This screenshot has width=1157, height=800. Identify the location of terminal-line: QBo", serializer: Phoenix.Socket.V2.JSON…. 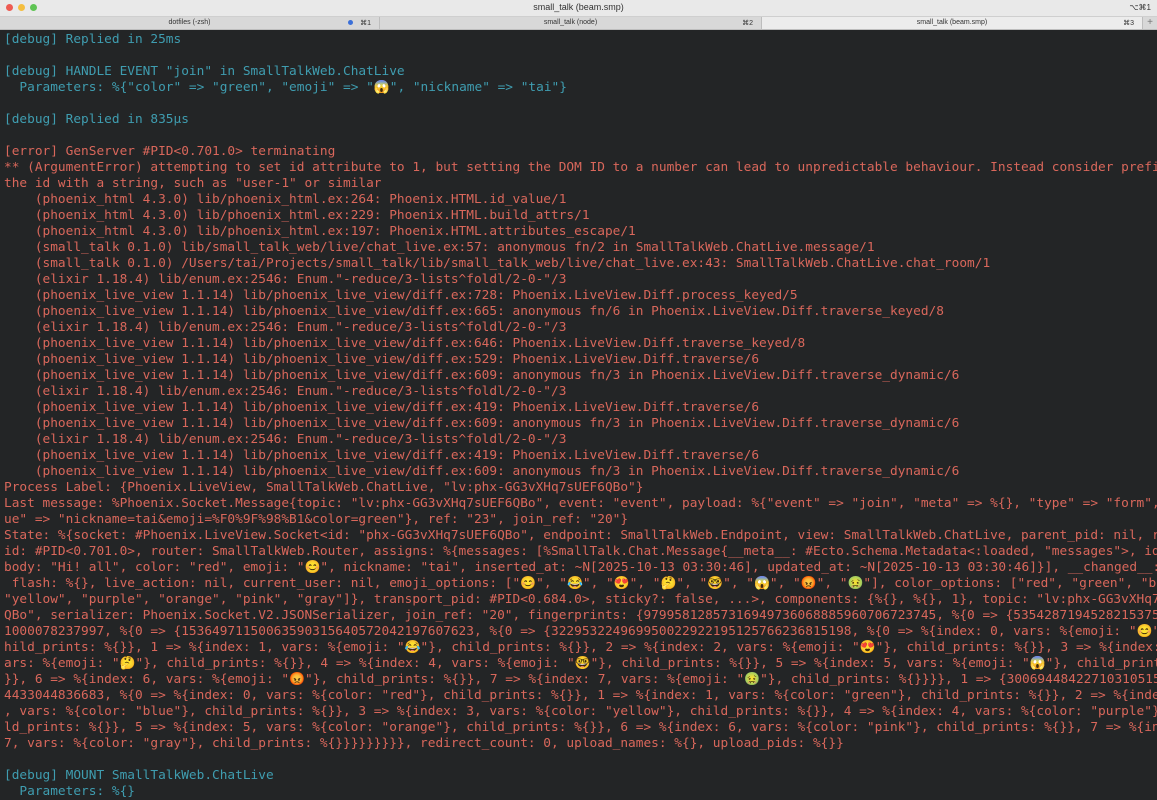
(580, 615).